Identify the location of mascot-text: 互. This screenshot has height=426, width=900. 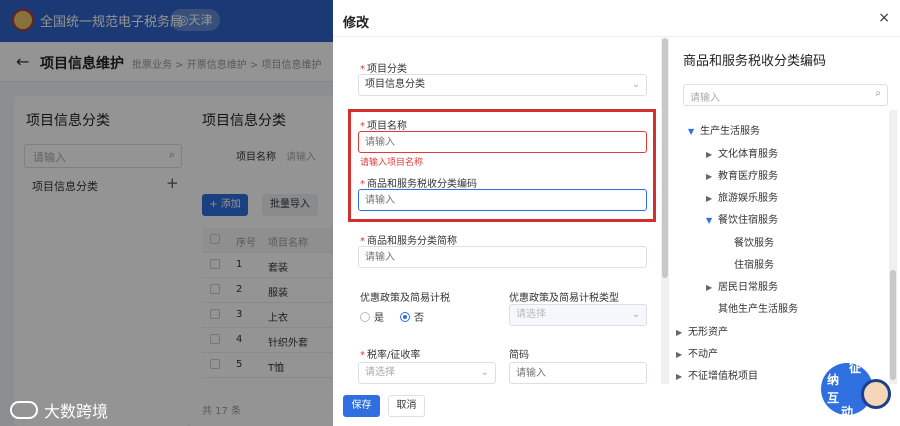
(833, 398).